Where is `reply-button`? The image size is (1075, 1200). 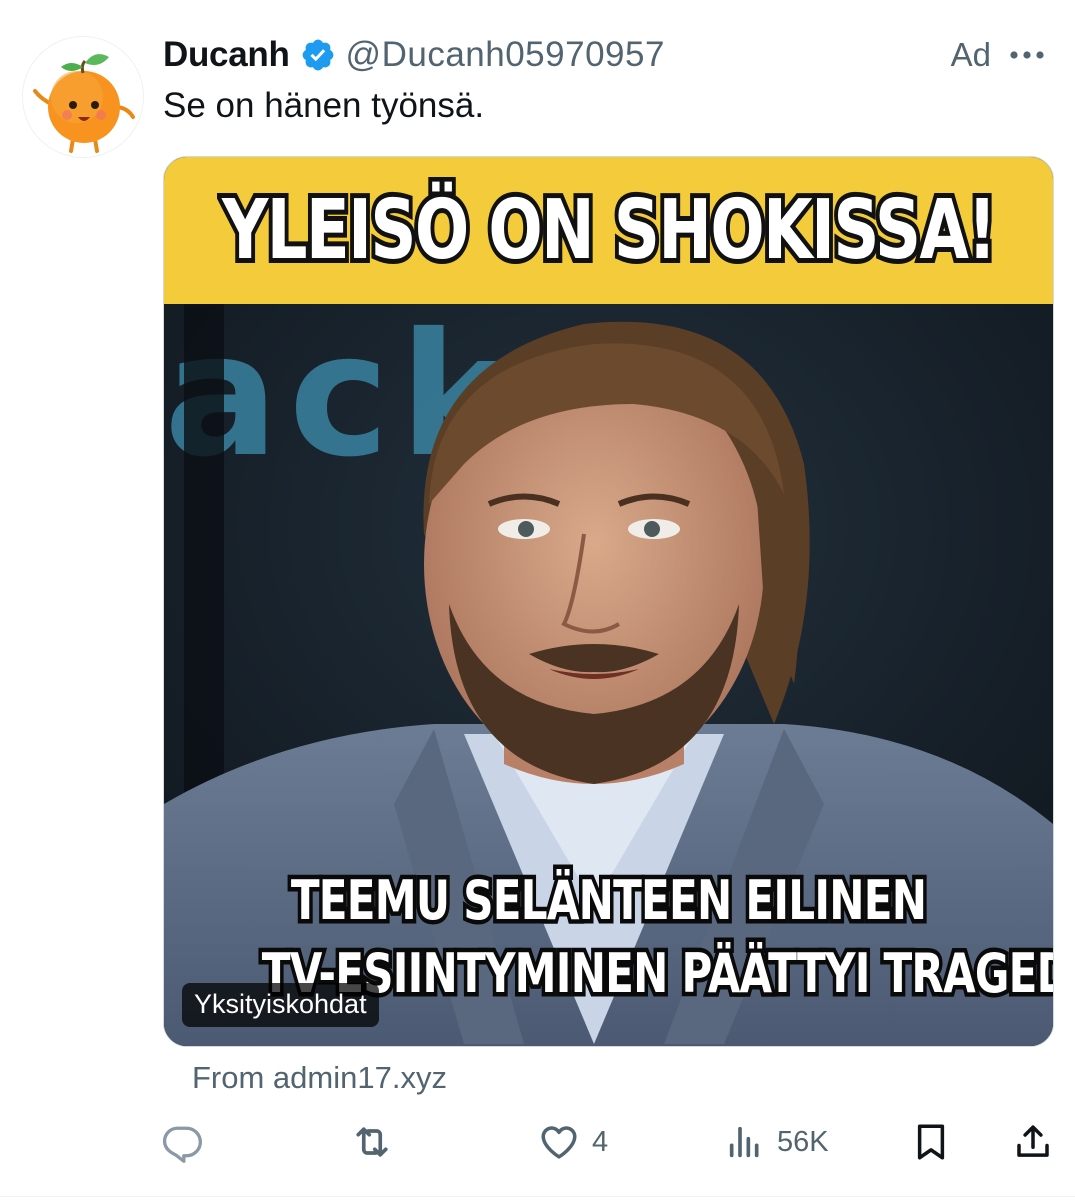
reply-button is located at coordinates (182, 1142).